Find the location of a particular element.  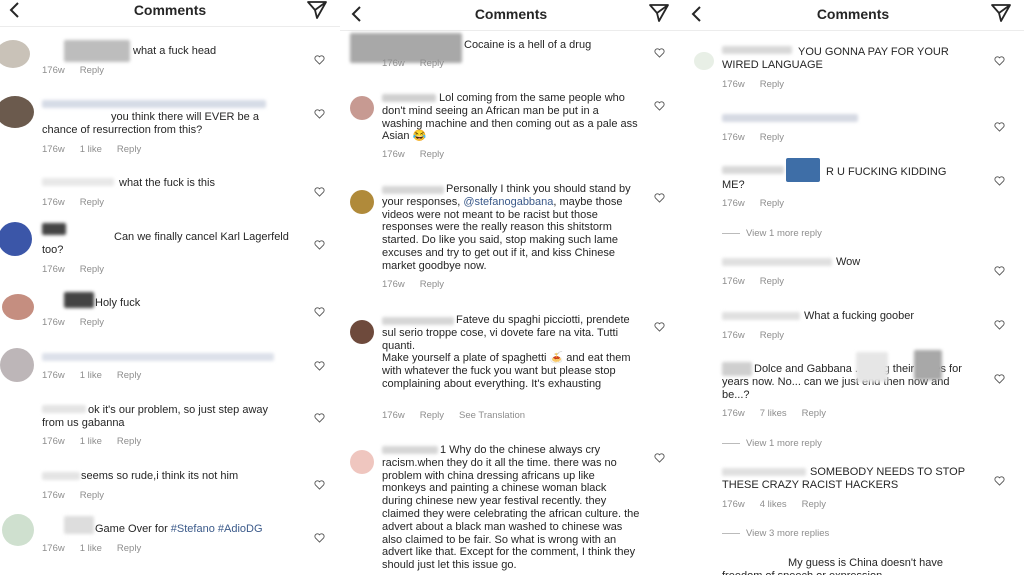

comment-text: what the fuck is this is located at coordinates (167, 183).